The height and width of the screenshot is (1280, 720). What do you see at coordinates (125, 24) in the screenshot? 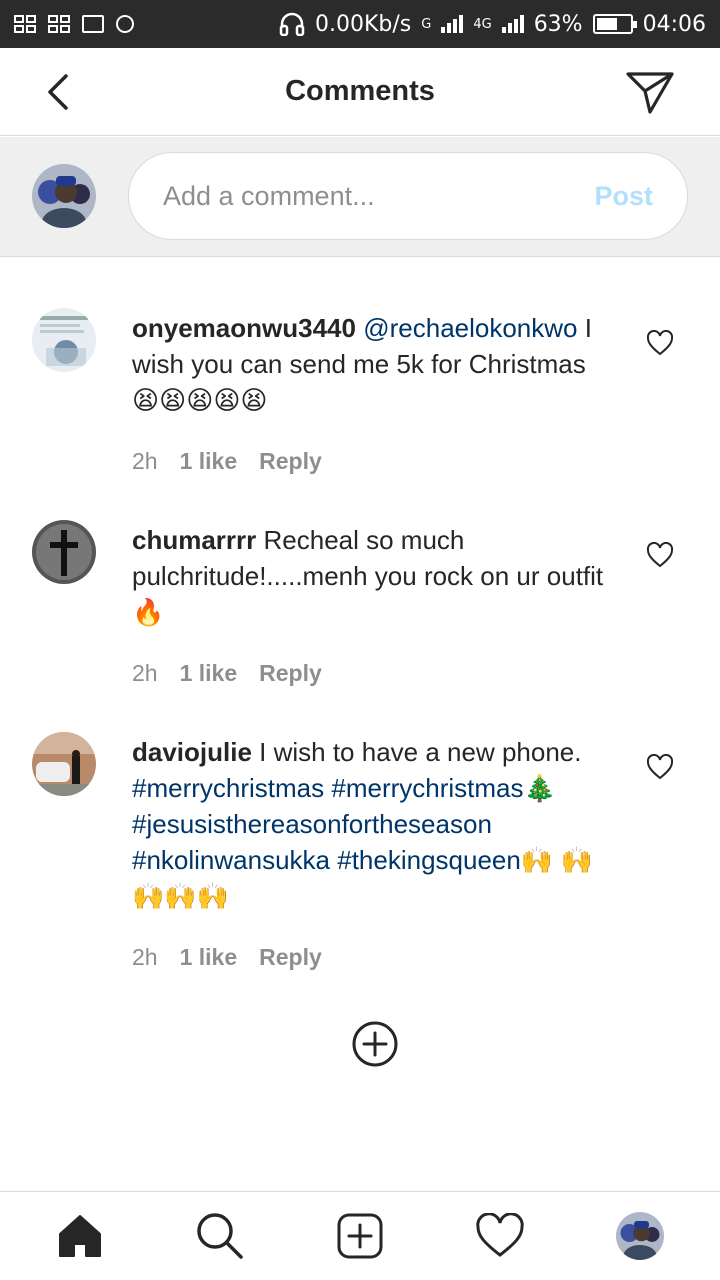
I see `music-notification-icon` at bounding box center [125, 24].